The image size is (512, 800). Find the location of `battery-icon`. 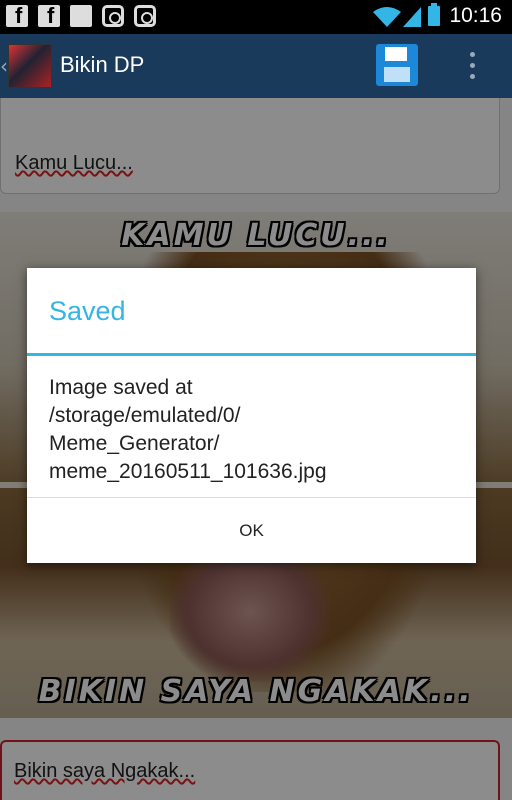

battery-icon is located at coordinates (434, 14).